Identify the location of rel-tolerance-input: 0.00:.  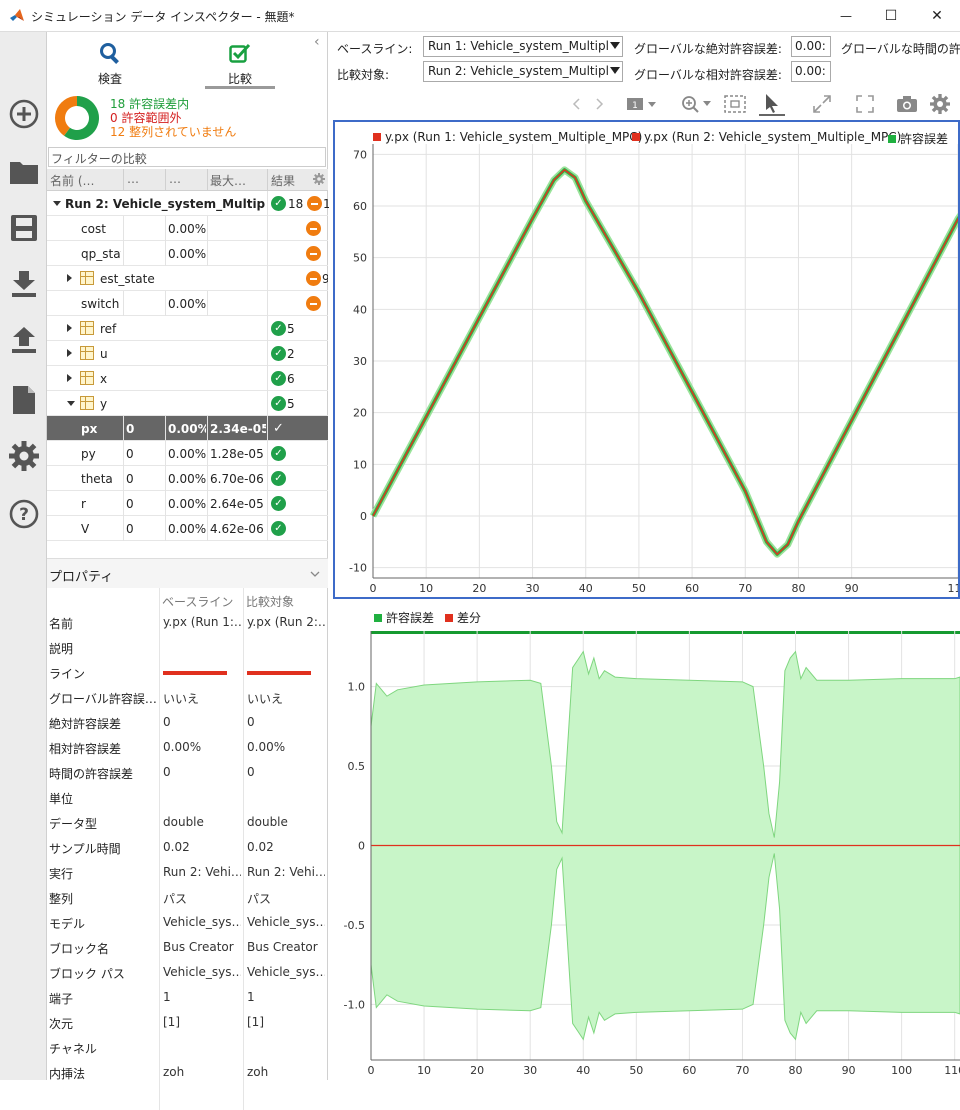
(811, 71).